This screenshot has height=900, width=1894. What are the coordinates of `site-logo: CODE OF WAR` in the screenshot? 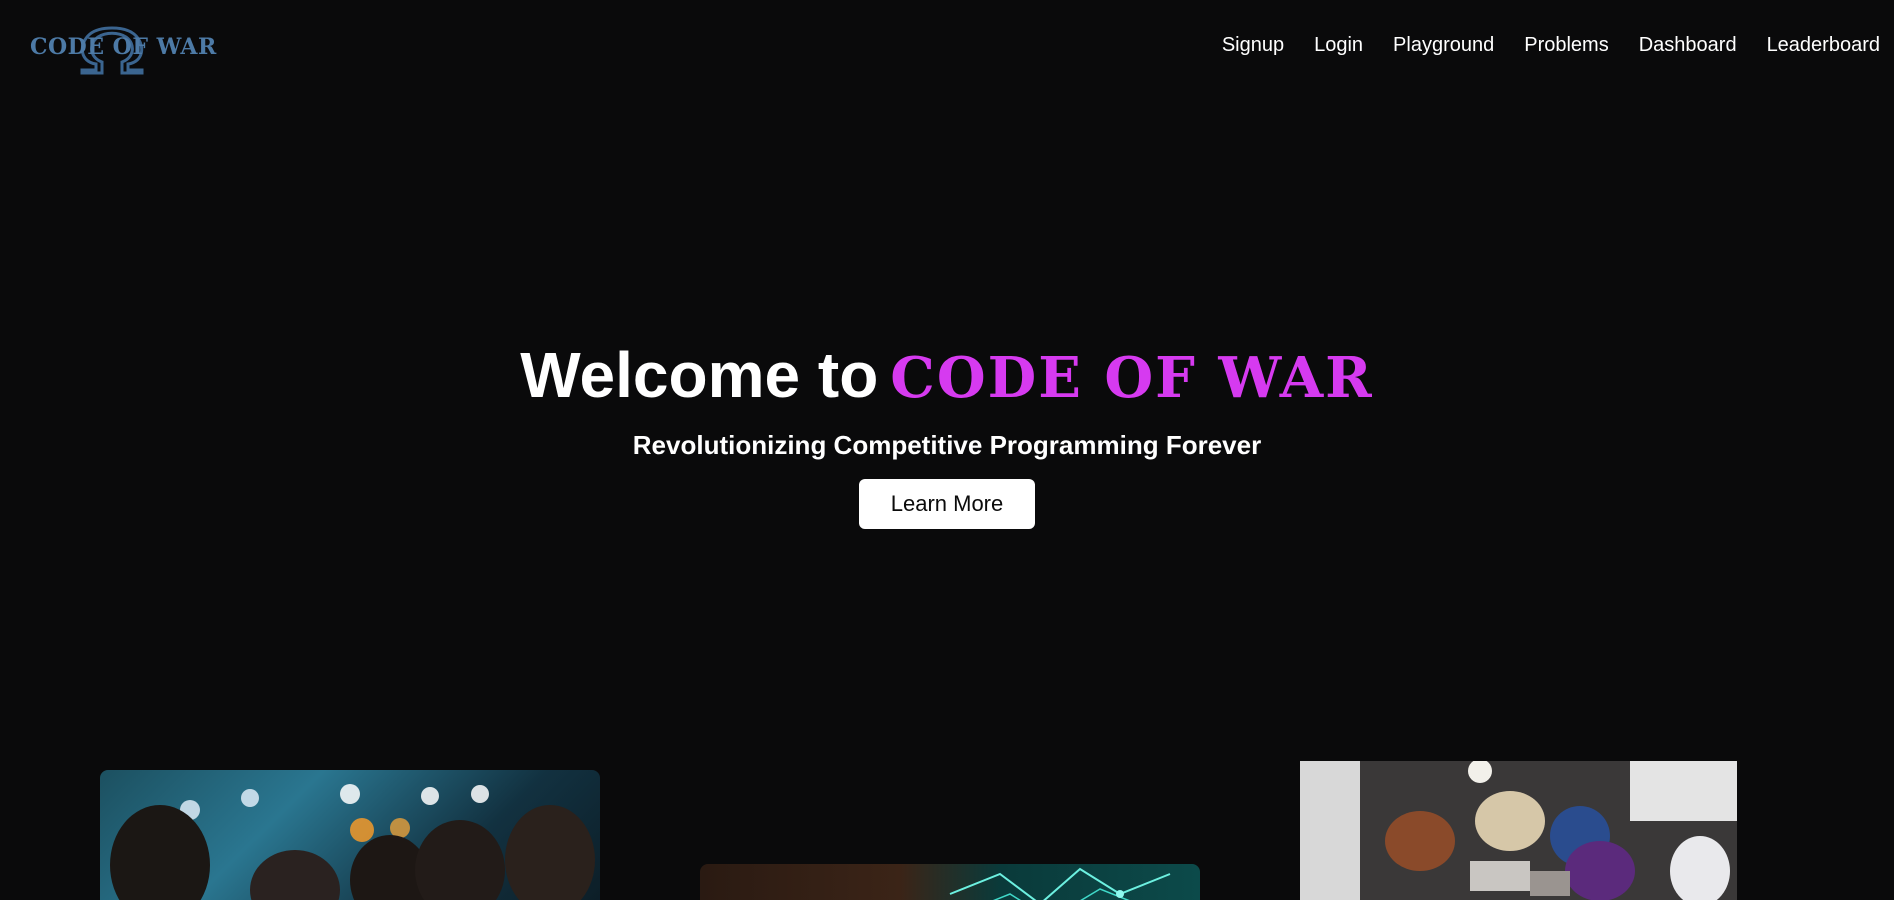 It's located at (123, 46).